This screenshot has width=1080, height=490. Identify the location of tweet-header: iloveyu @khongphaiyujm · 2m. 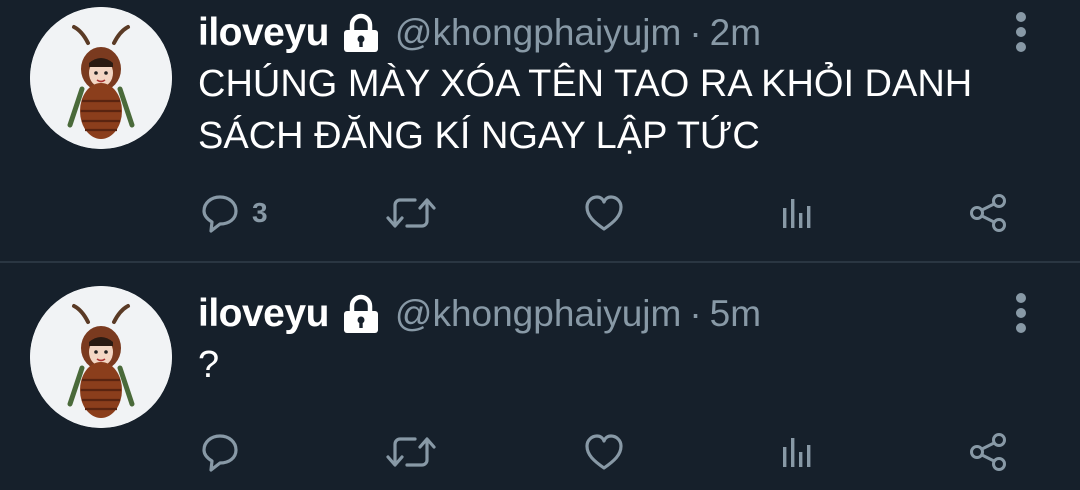
(479, 33).